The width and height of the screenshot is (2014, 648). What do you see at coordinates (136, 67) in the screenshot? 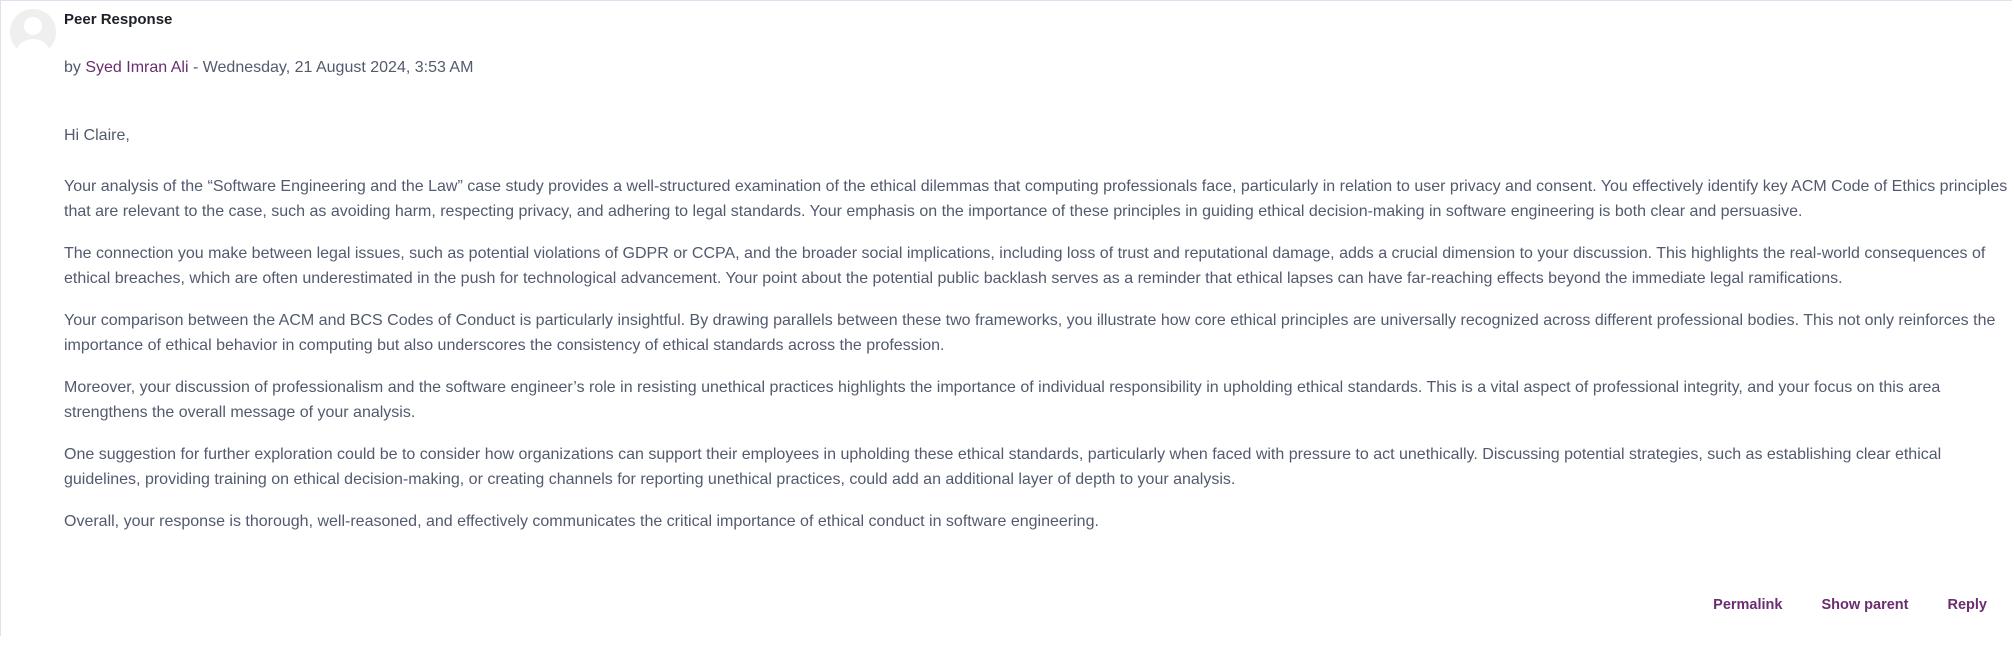
I see `author-link: Syed Imran Ali` at bounding box center [136, 67].